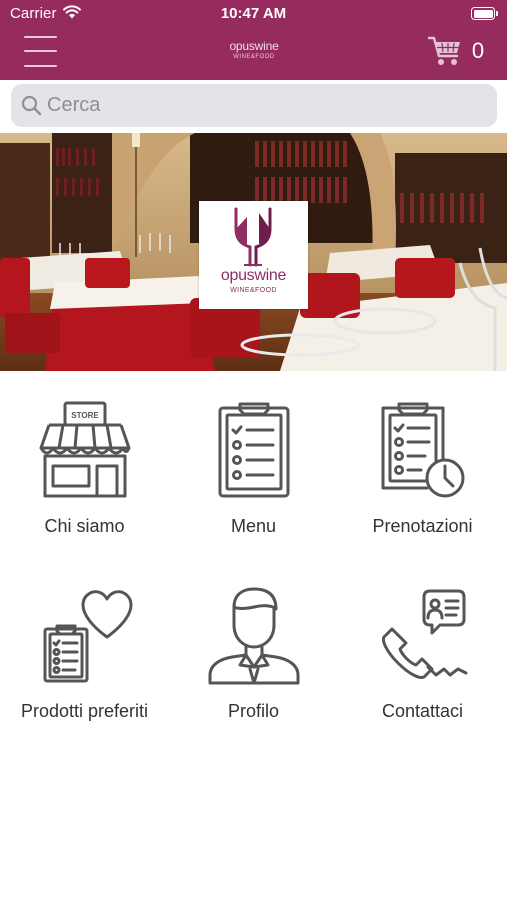 The width and height of the screenshot is (507, 900). I want to click on top-bar: Carrier 10:47 AM opuswine WINE&FOOD 0, so click(253, 40).